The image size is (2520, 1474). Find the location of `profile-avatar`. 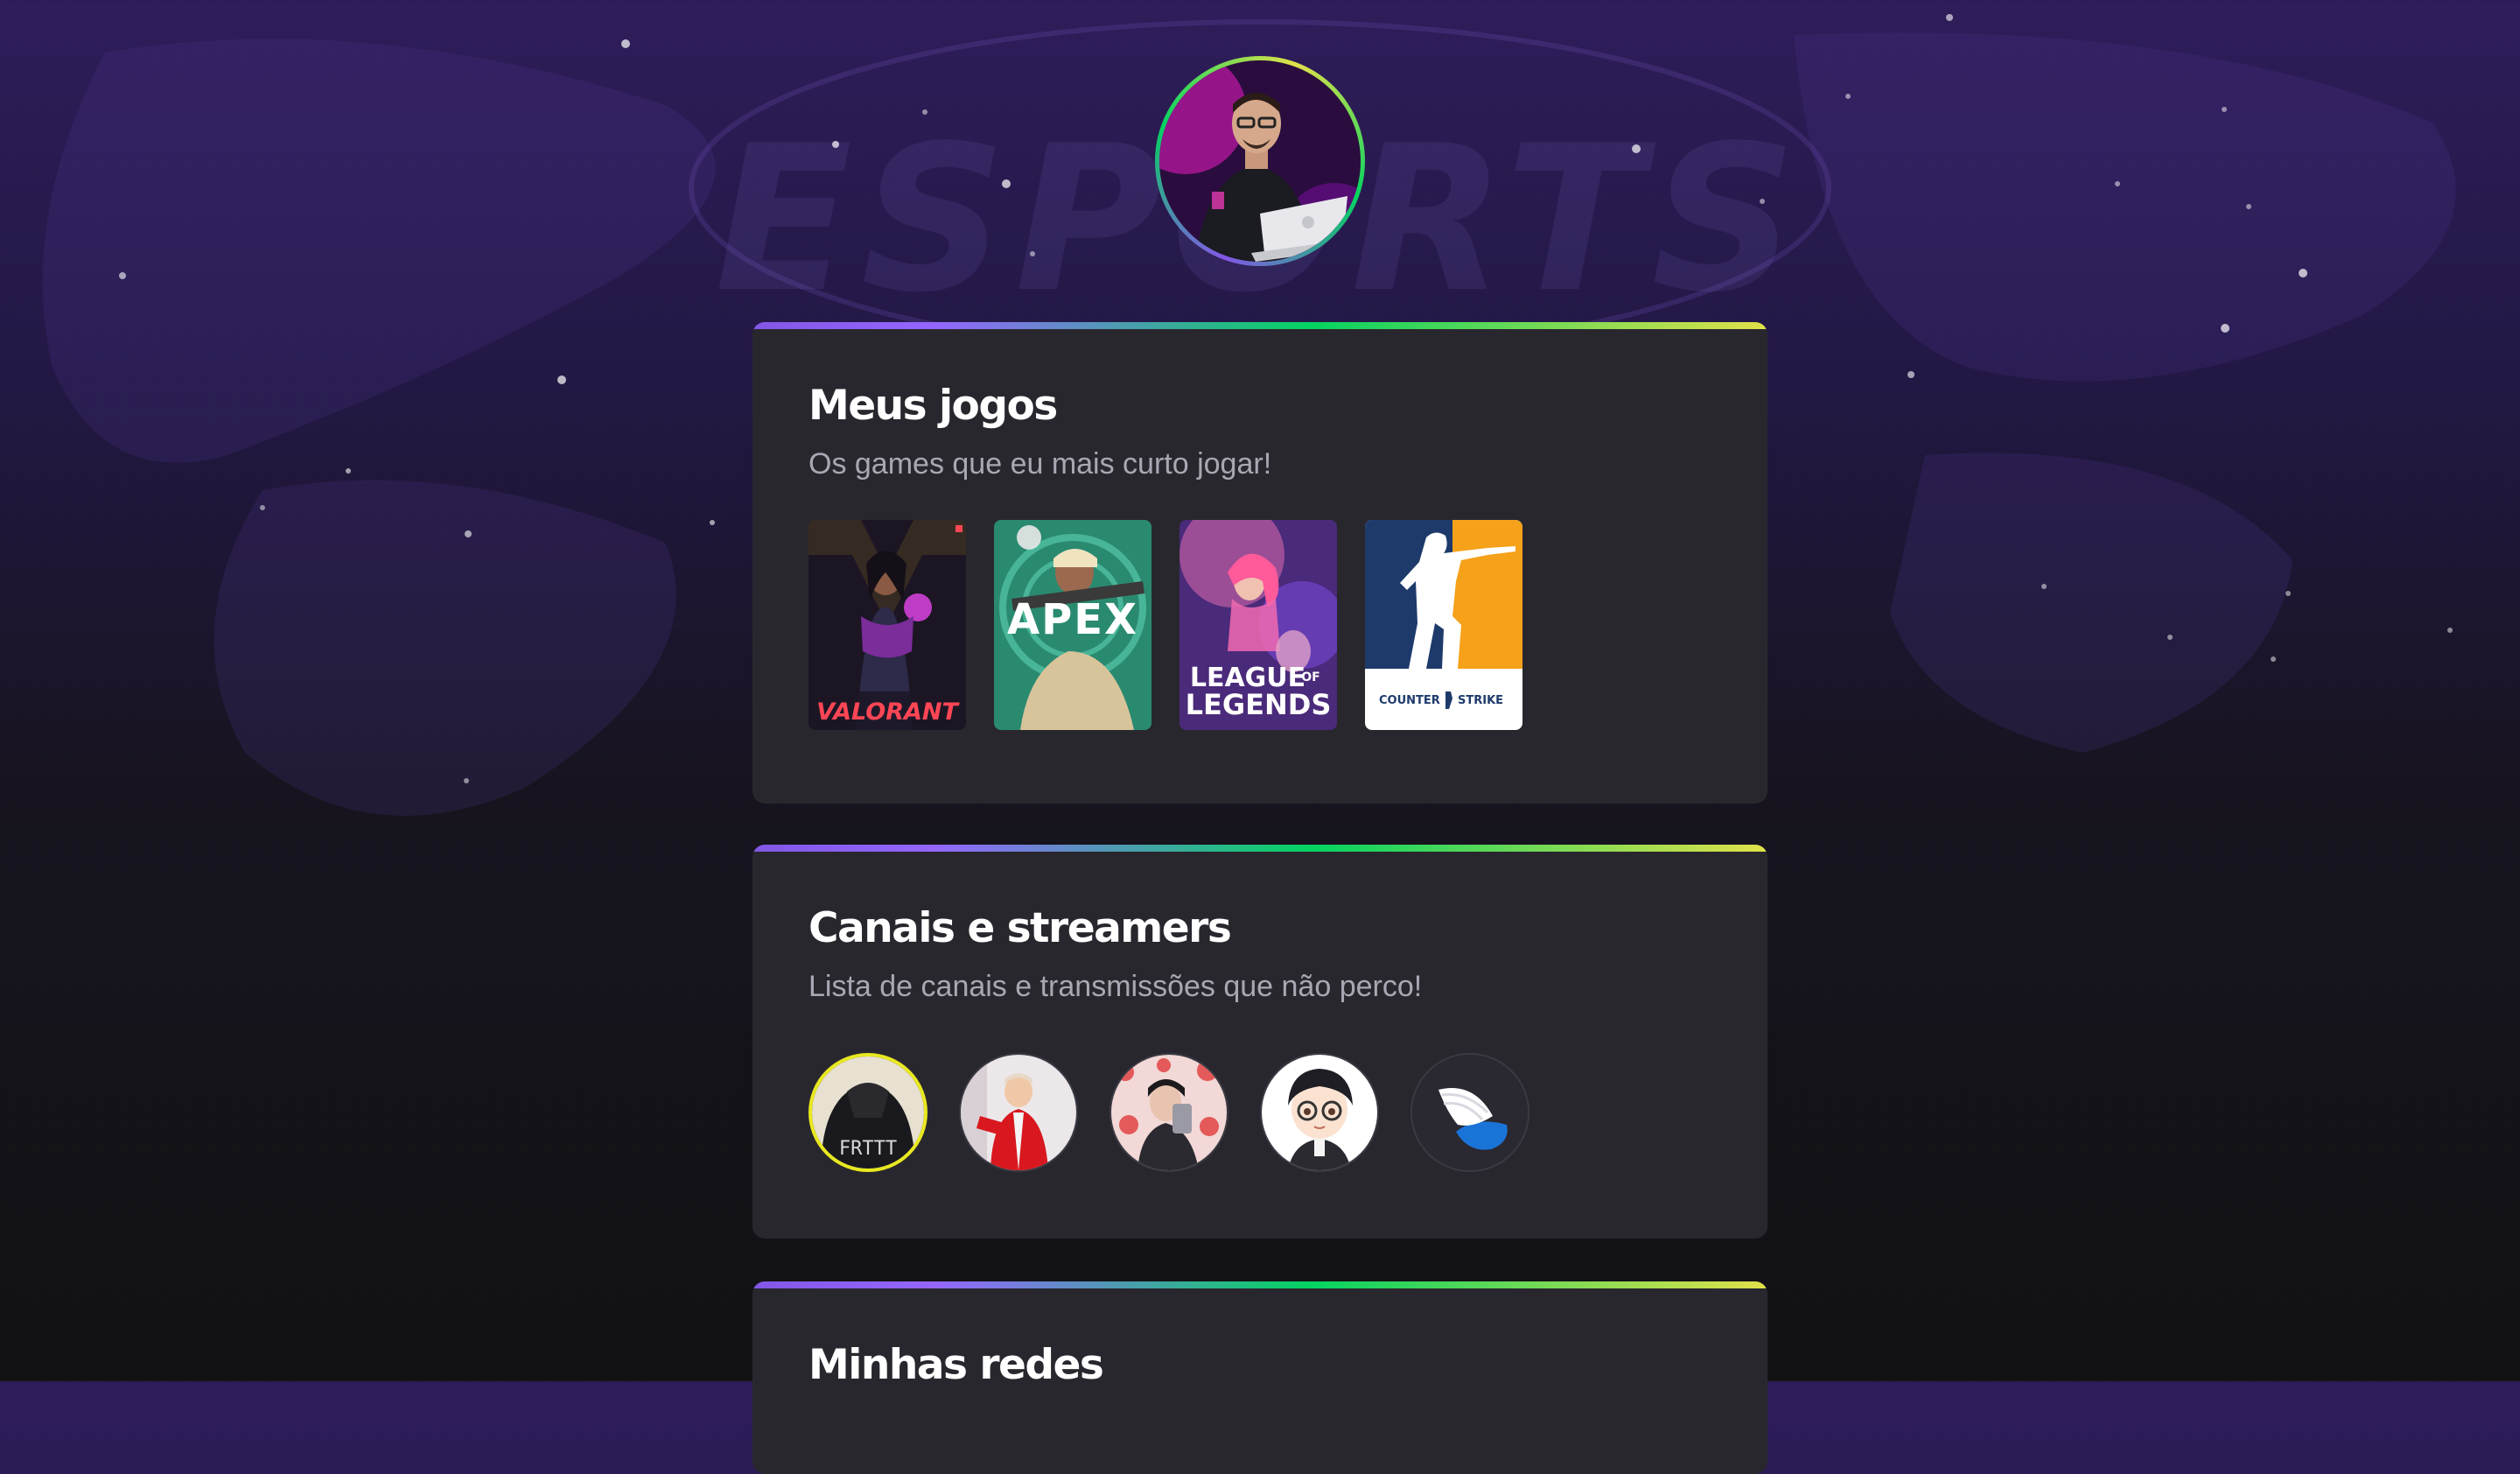

profile-avatar is located at coordinates (1260, 161).